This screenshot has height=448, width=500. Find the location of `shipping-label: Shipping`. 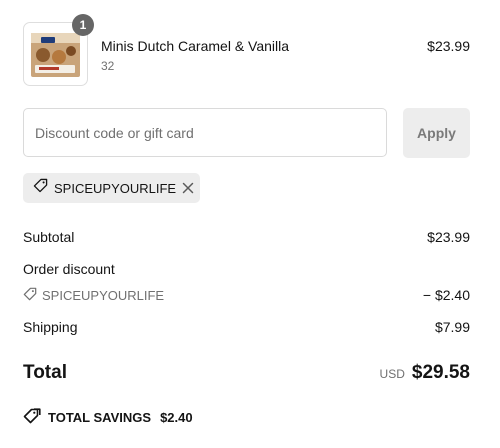

shipping-label: Shipping is located at coordinates (50, 327).